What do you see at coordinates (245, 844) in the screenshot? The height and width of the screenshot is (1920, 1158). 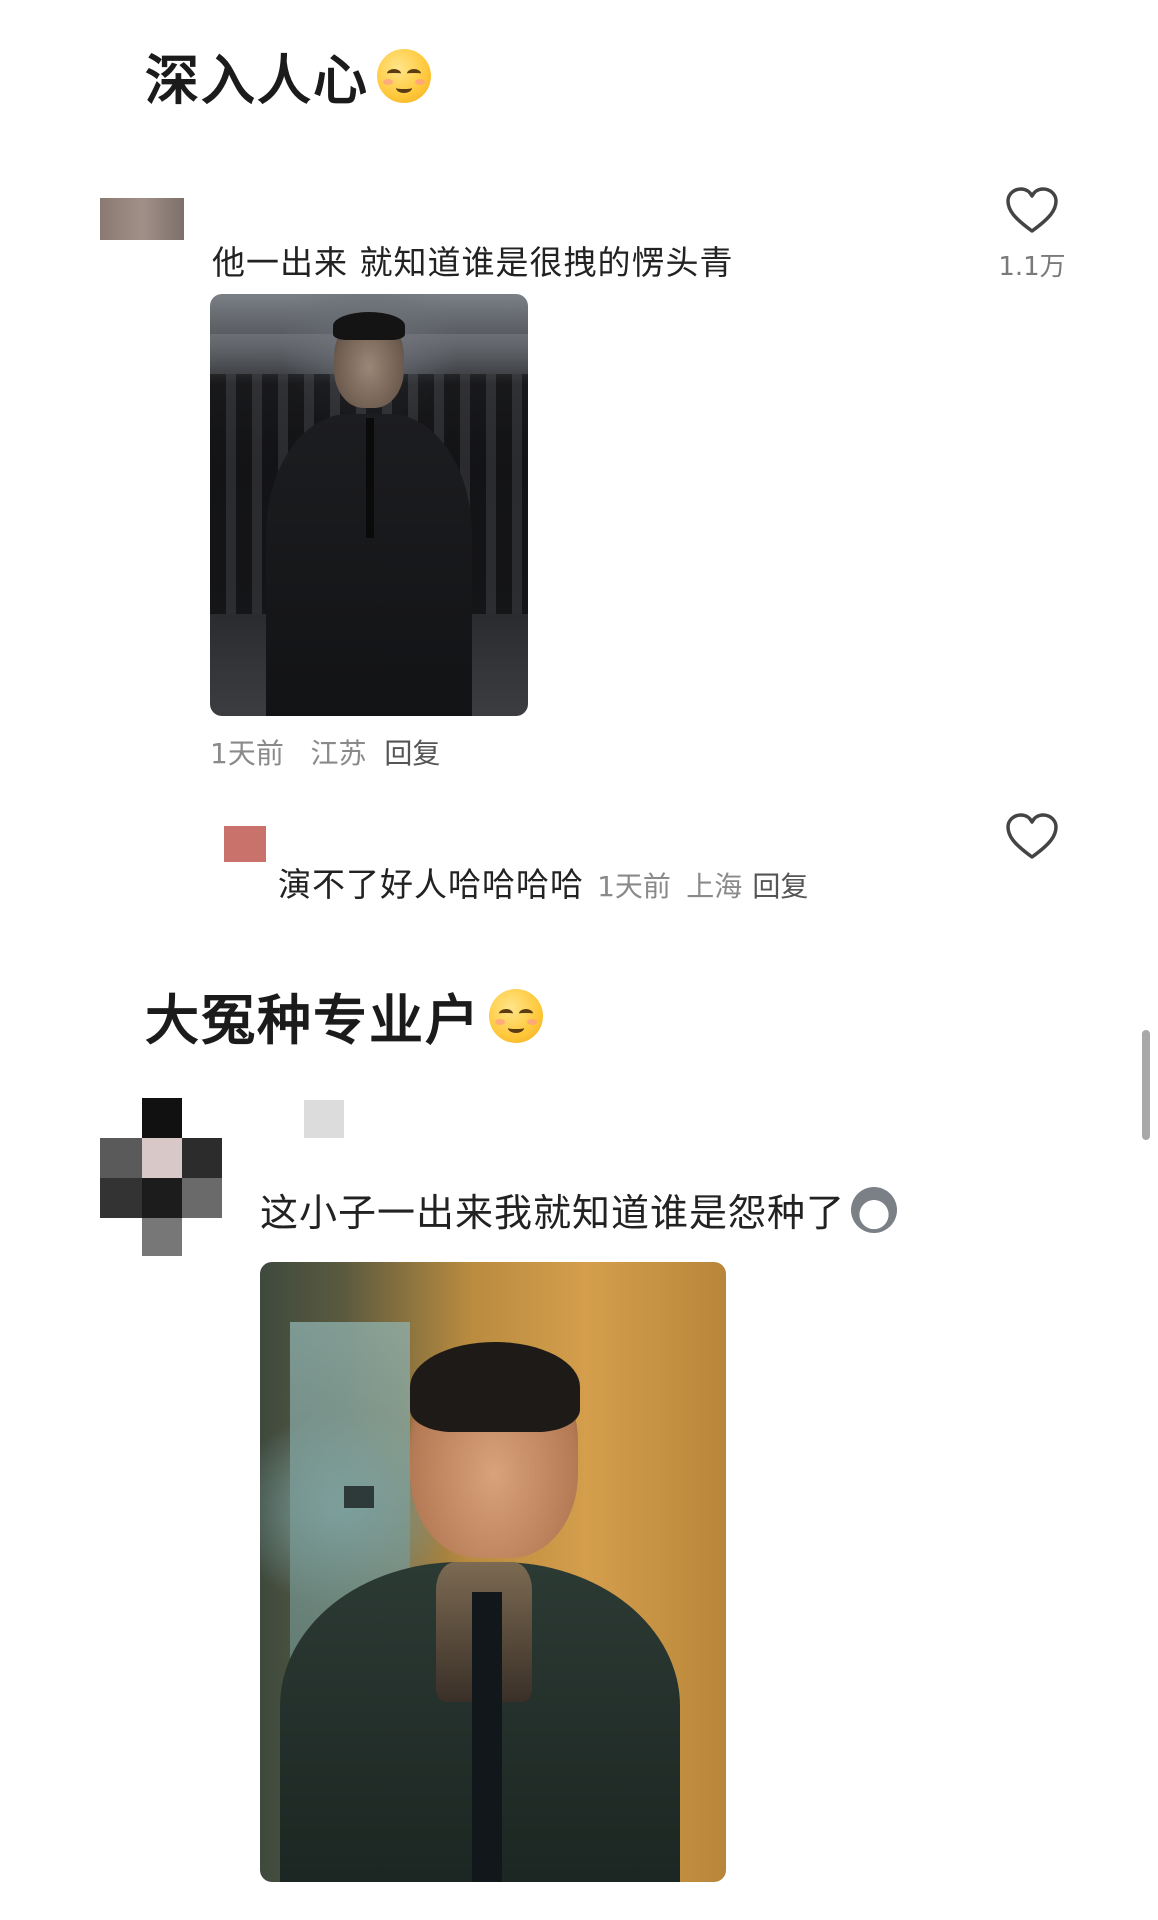 I see `reply-avatar-pixelated` at bounding box center [245, 844].